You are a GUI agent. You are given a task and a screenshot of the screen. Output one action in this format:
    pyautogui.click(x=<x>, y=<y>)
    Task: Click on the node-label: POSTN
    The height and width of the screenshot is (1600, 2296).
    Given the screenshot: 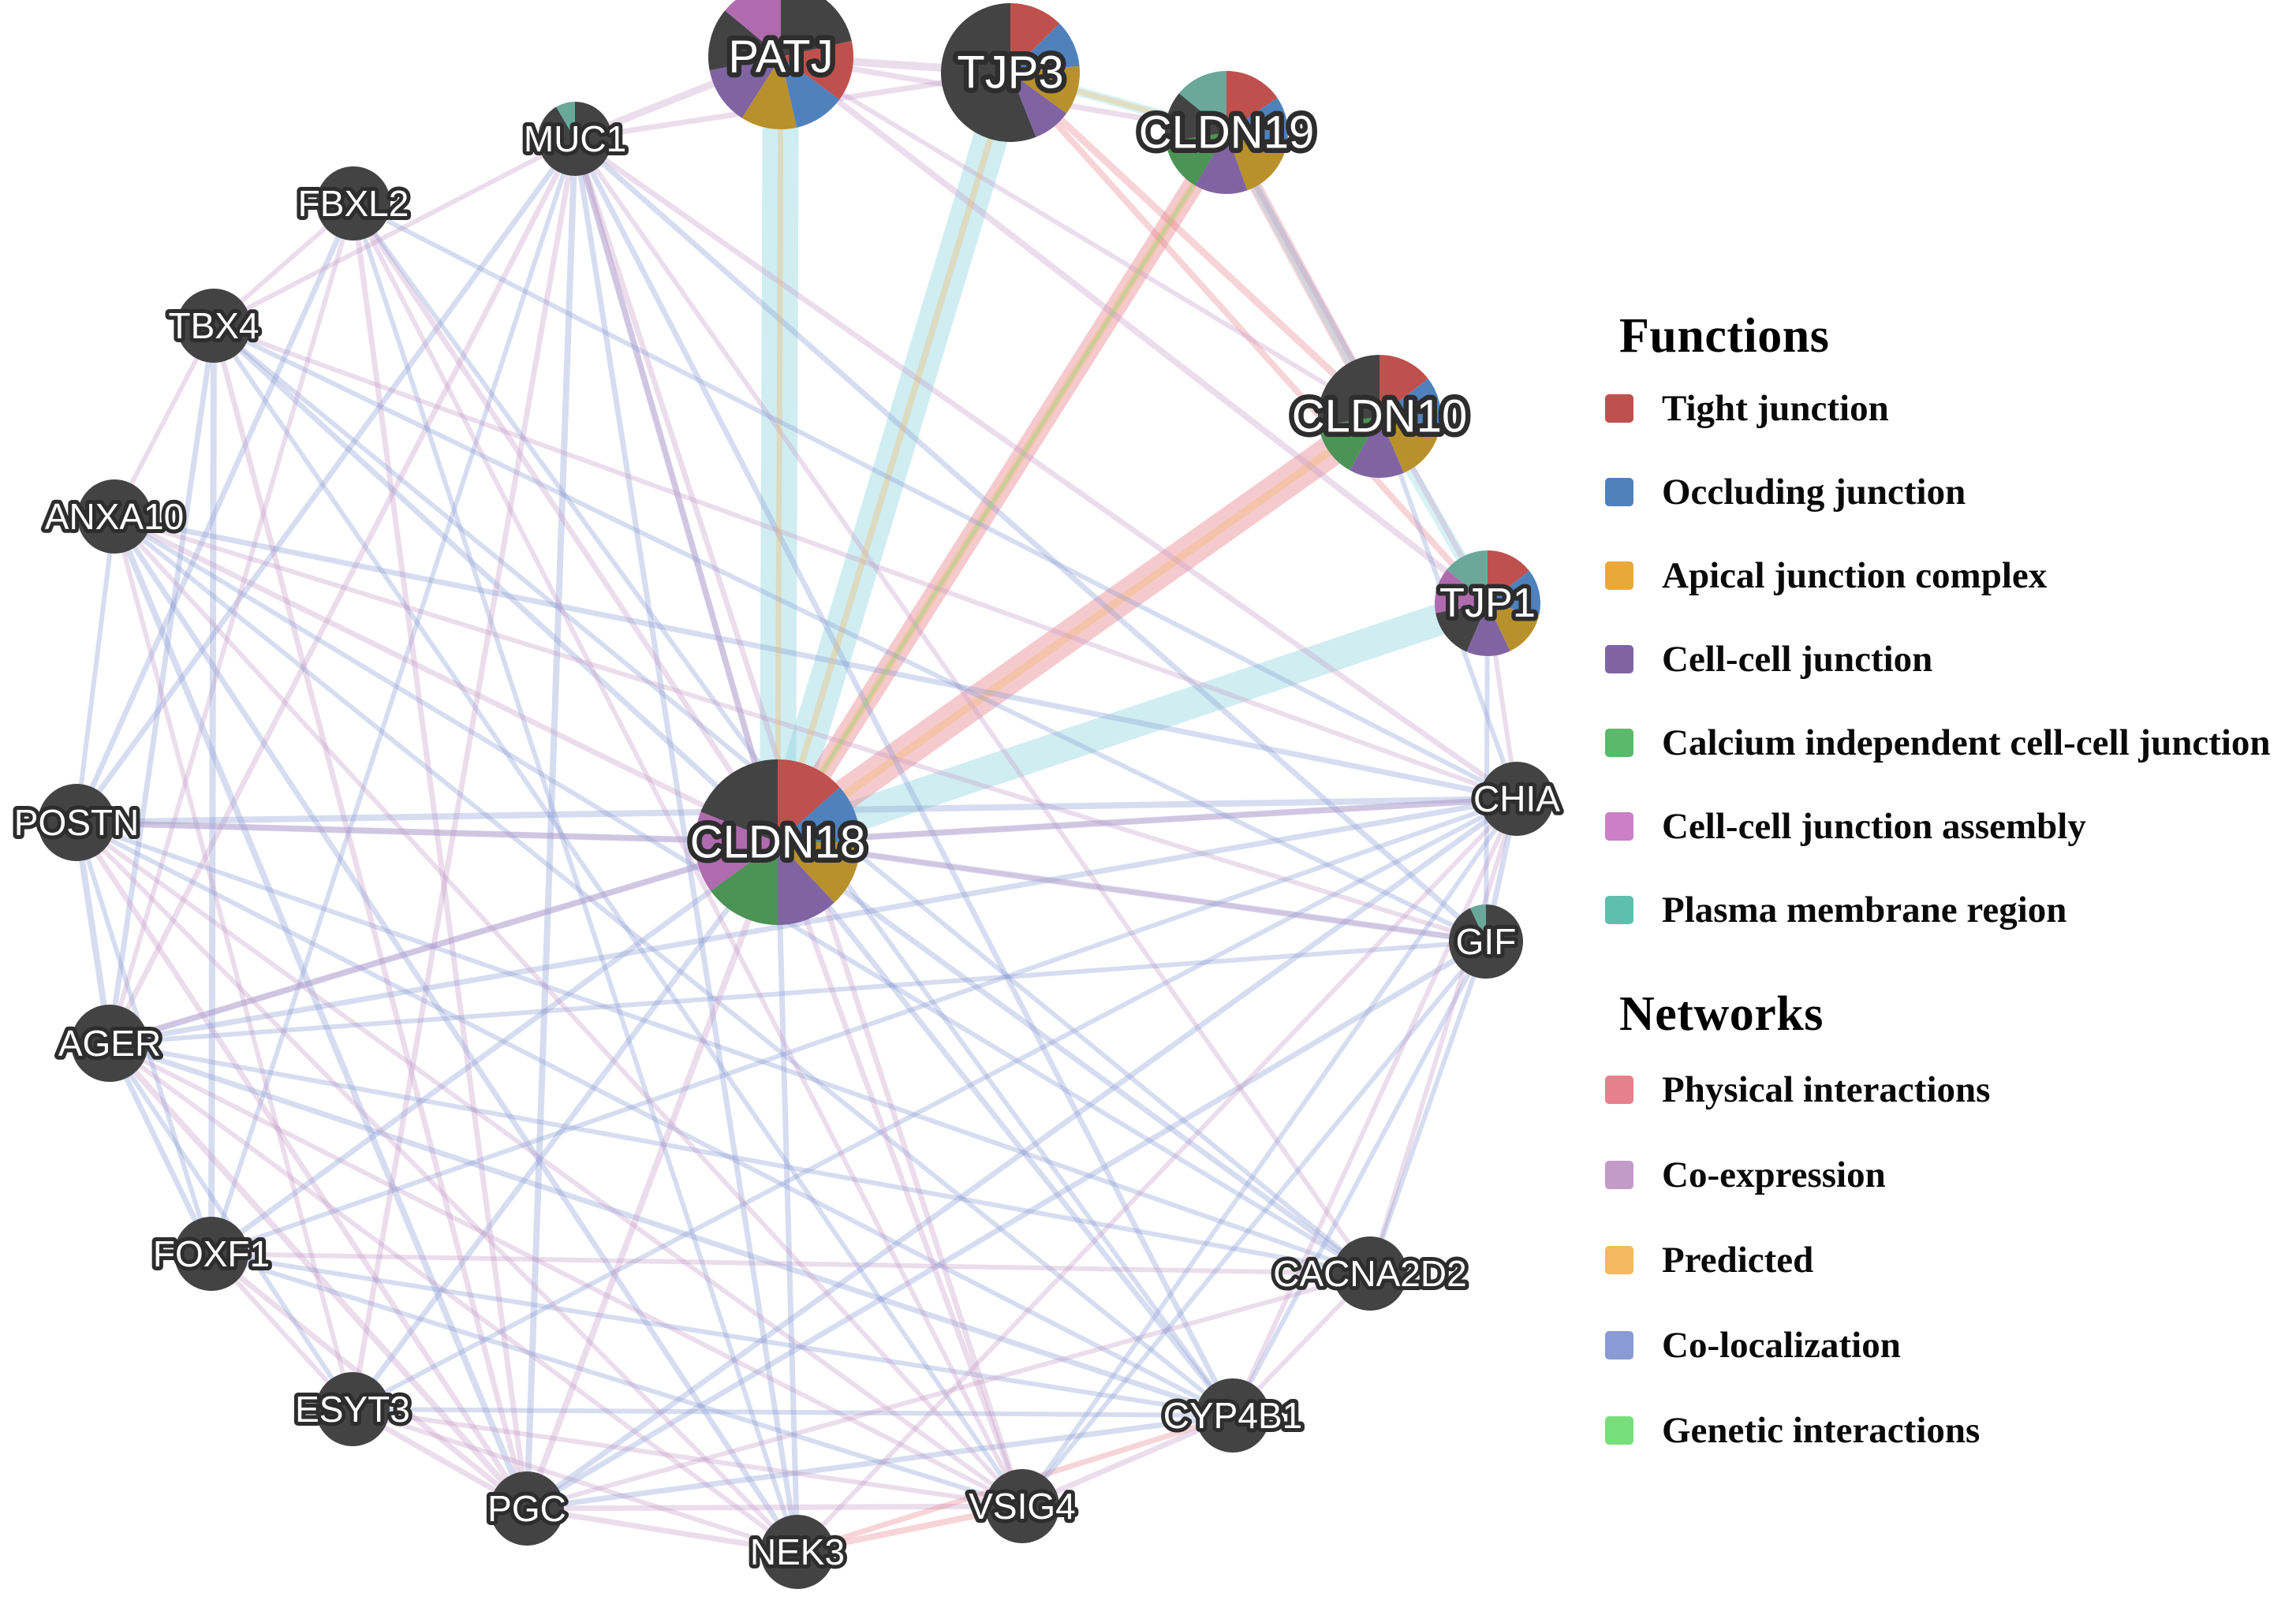 What is the action you would take?
    pyautogui.click(x=76, y=822)
    